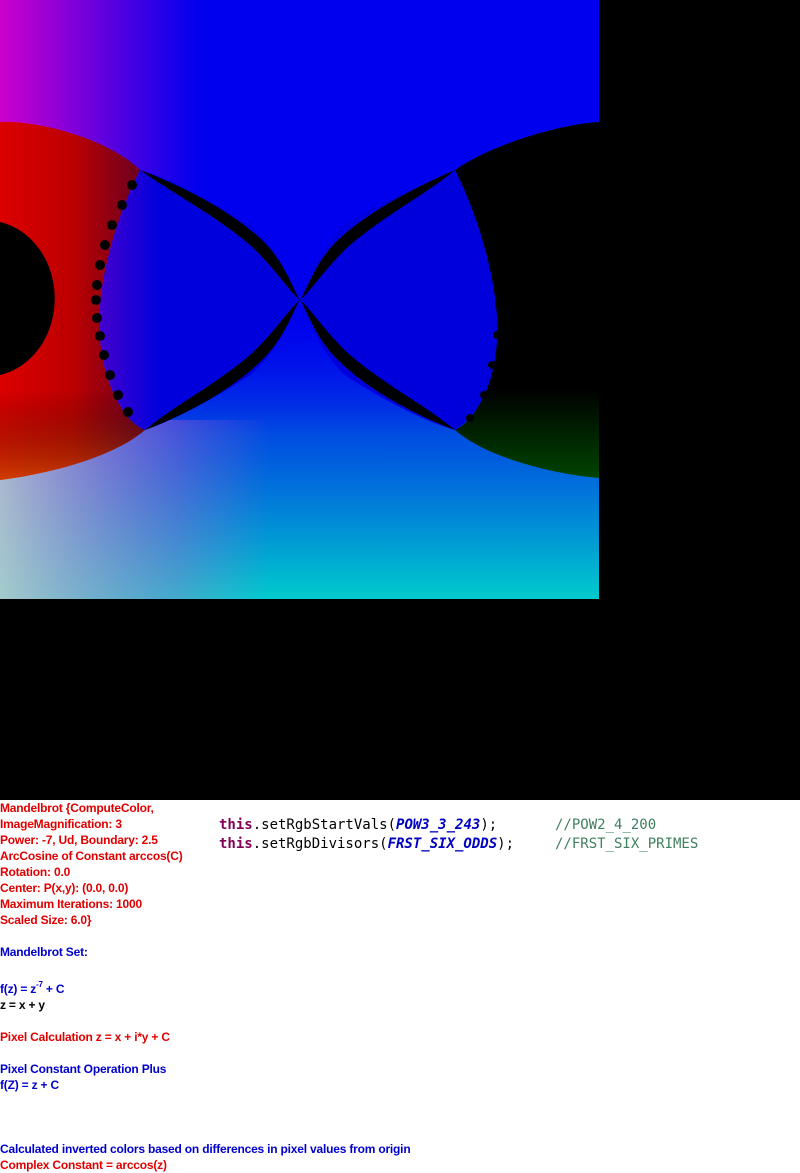  I want to click on z-definition: z = x + y, so click(22, 1005).